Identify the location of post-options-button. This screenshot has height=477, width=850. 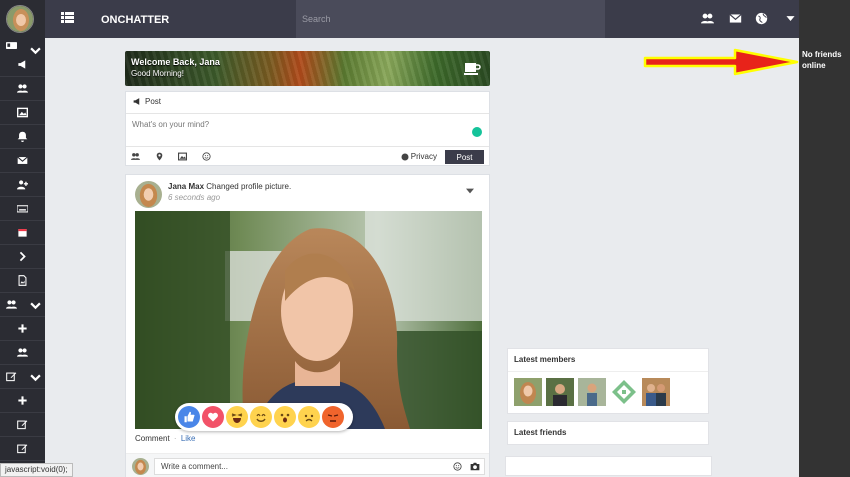
(470, 191).